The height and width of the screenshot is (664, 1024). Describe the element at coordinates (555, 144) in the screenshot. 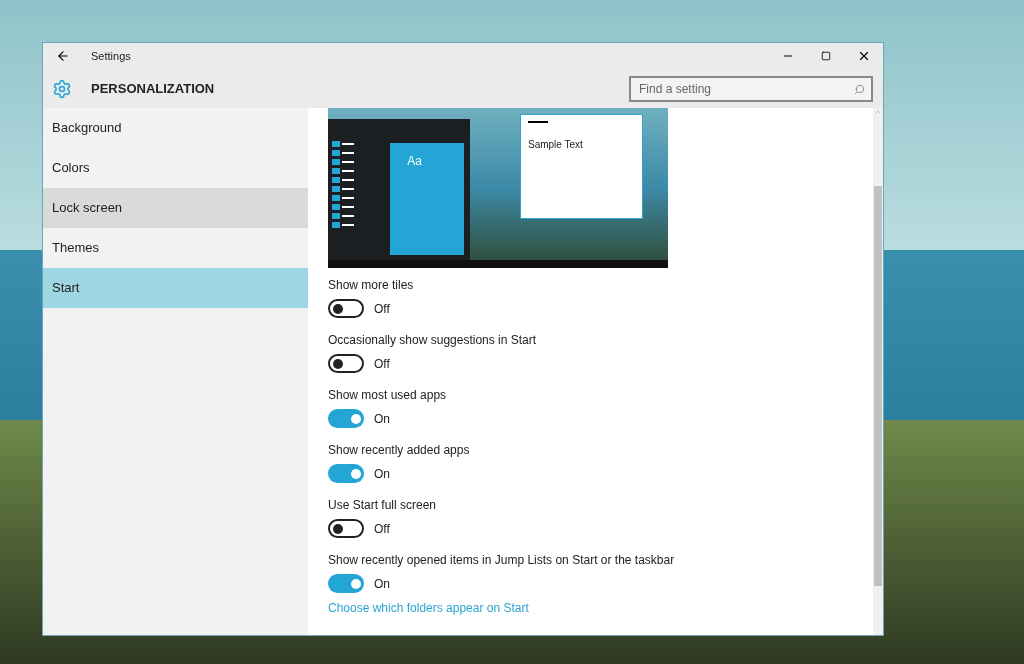

I see `sample-text: Sample Text` at that location.